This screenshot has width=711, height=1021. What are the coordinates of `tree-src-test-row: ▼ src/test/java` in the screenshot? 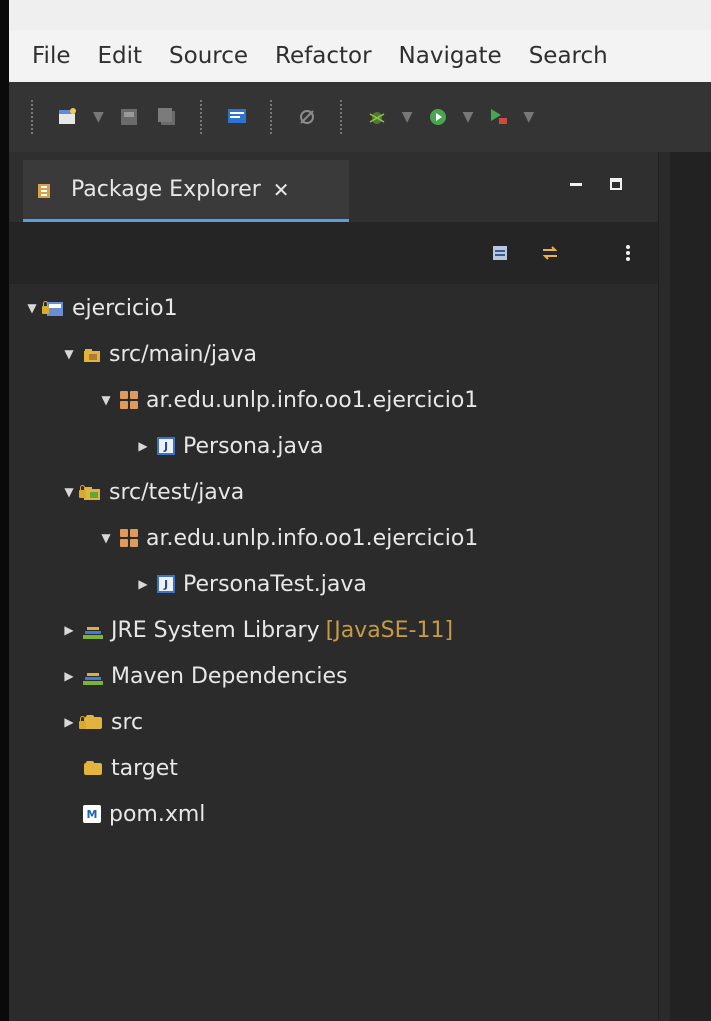 It's located at (153, 492).